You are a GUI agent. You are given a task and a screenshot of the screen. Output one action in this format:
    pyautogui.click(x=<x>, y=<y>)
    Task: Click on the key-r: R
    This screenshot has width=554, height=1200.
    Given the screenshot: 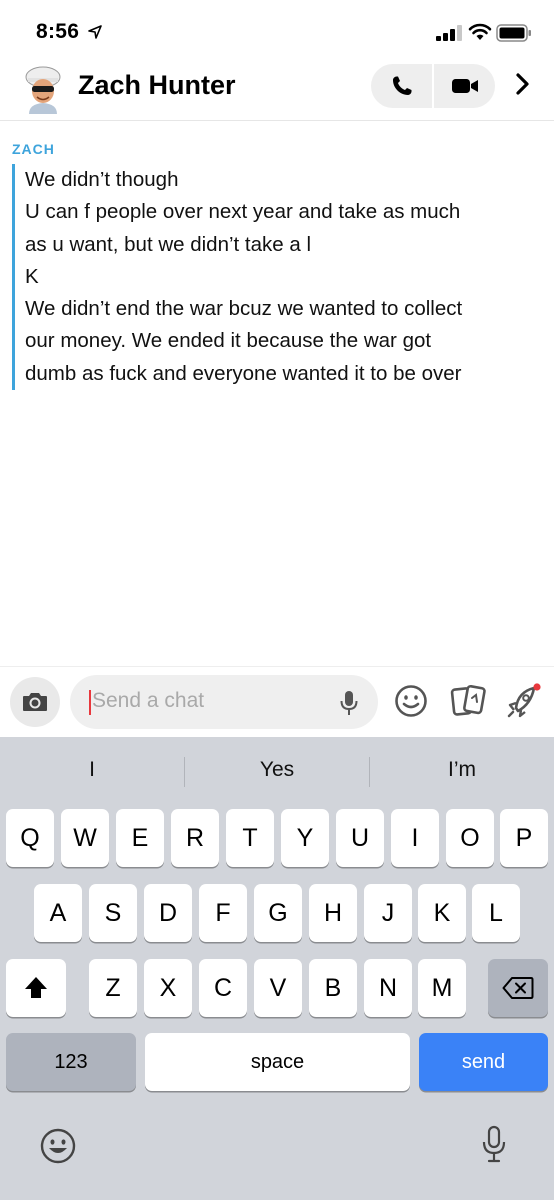 What is the action you would take?
    pyautogui.click(x=195, y=838)
    